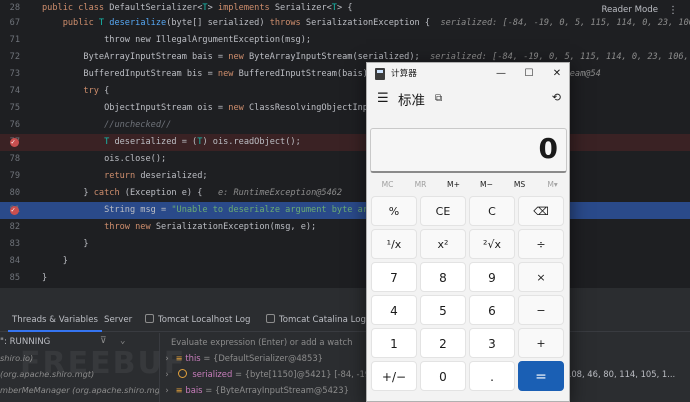  I want to click on line-number: 73, so click(10, 74).